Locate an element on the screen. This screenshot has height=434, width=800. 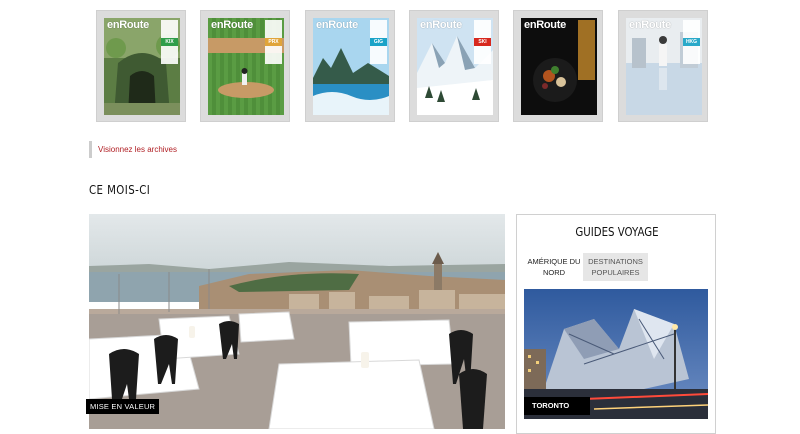
cover-art: enRoute is located at coordinates (559, 66).